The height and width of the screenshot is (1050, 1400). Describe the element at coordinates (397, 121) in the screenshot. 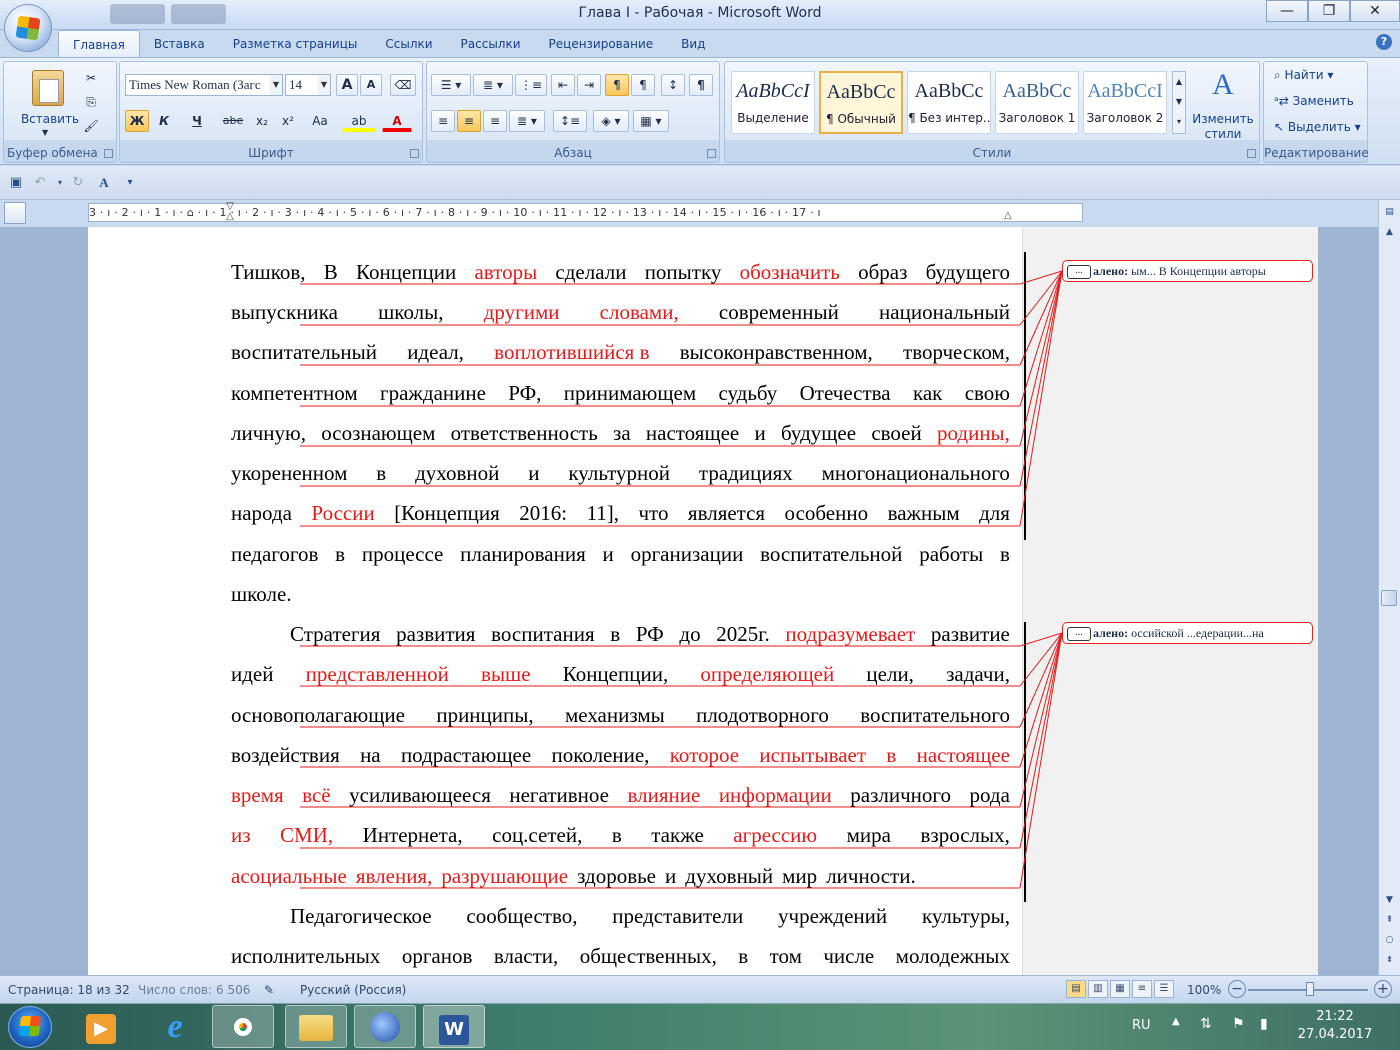

I see `font-color-icon: A` at that location.